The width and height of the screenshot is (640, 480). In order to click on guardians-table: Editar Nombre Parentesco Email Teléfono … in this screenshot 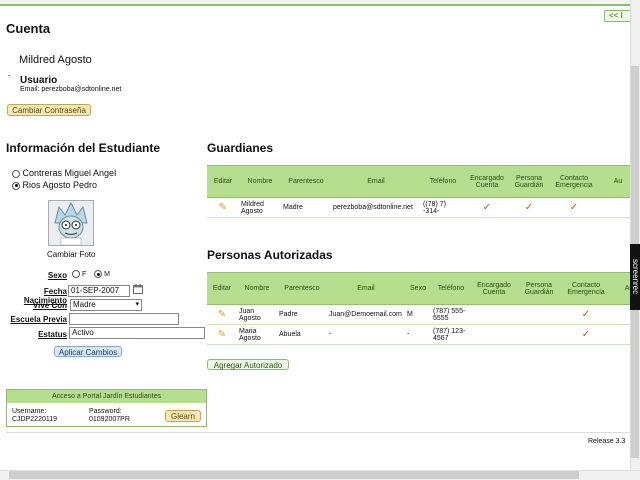, I will do `click(418, 191)`.